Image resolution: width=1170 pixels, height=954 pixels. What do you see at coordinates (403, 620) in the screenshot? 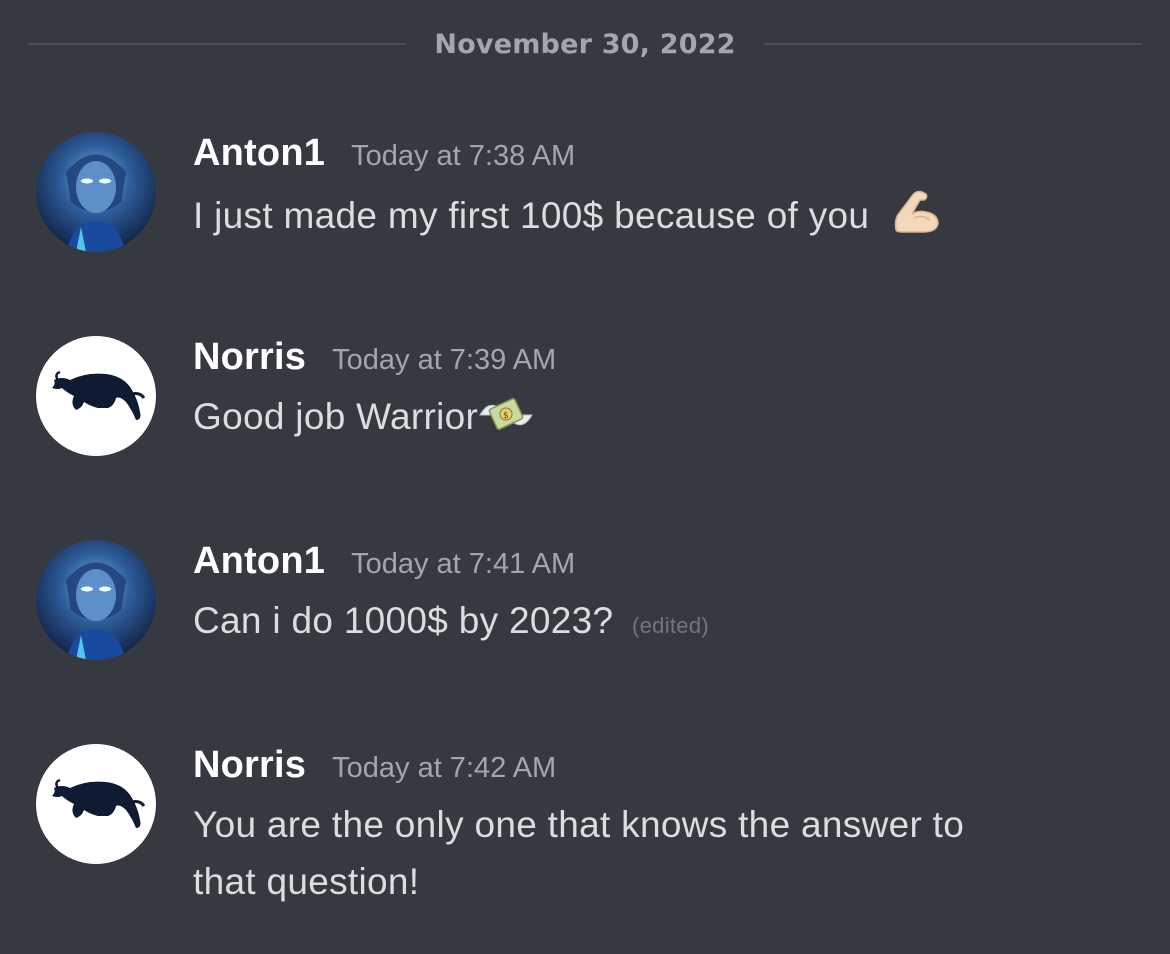
I see `message-text-body: Can i do 1000$ by 2023?` at bounding box center [403, 620].